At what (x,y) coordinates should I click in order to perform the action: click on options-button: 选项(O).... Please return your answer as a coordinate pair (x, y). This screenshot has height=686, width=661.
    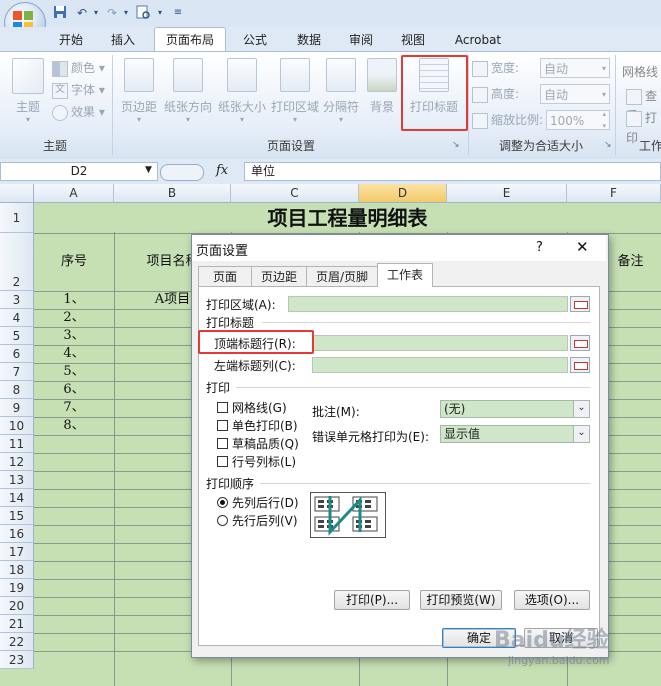
    Looking at the image, I should click on (552, 600).